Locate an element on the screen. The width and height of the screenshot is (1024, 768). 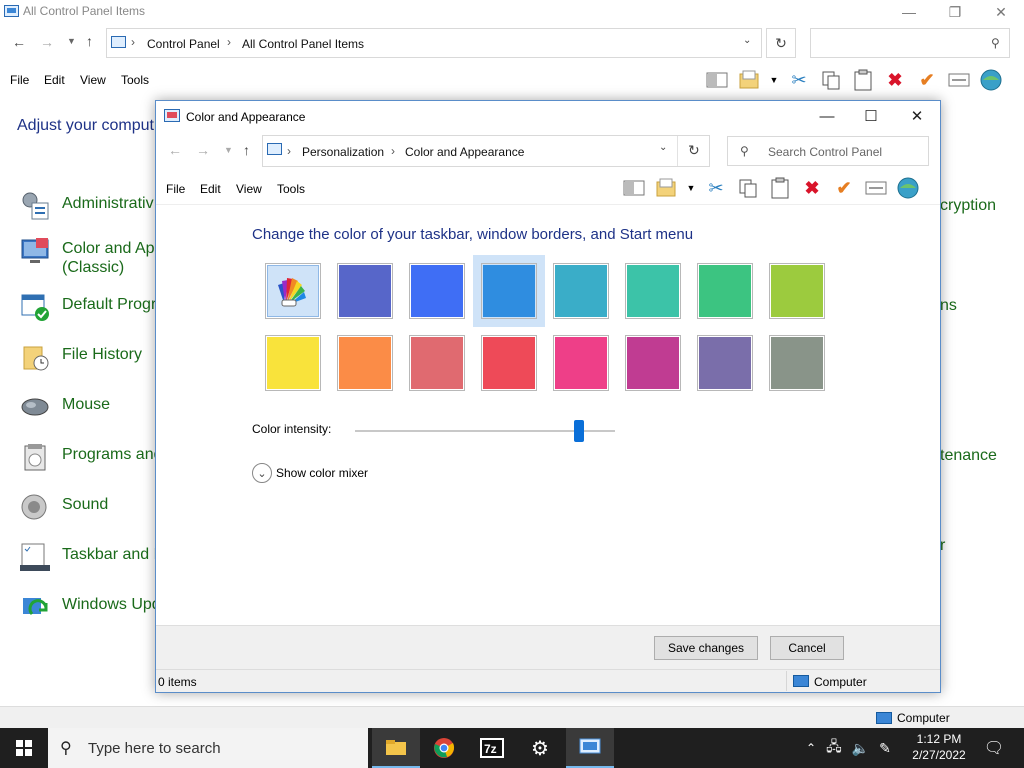
menu-file: File is located at coordinates (175, 189).